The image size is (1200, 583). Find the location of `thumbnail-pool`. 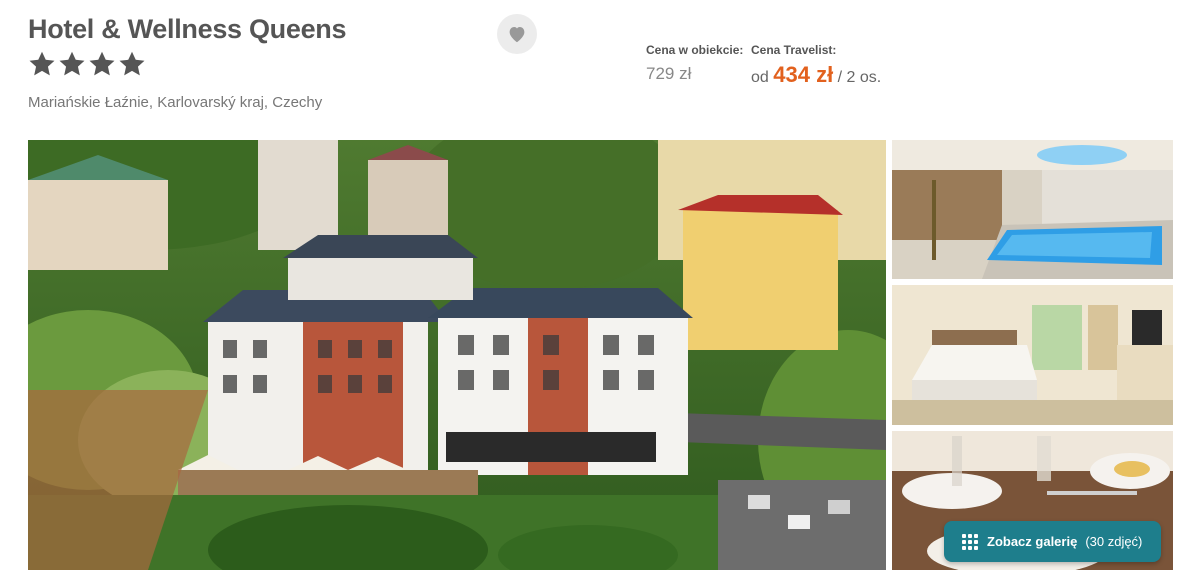

thumbnail-pool is located at coordinates (1032, 209).